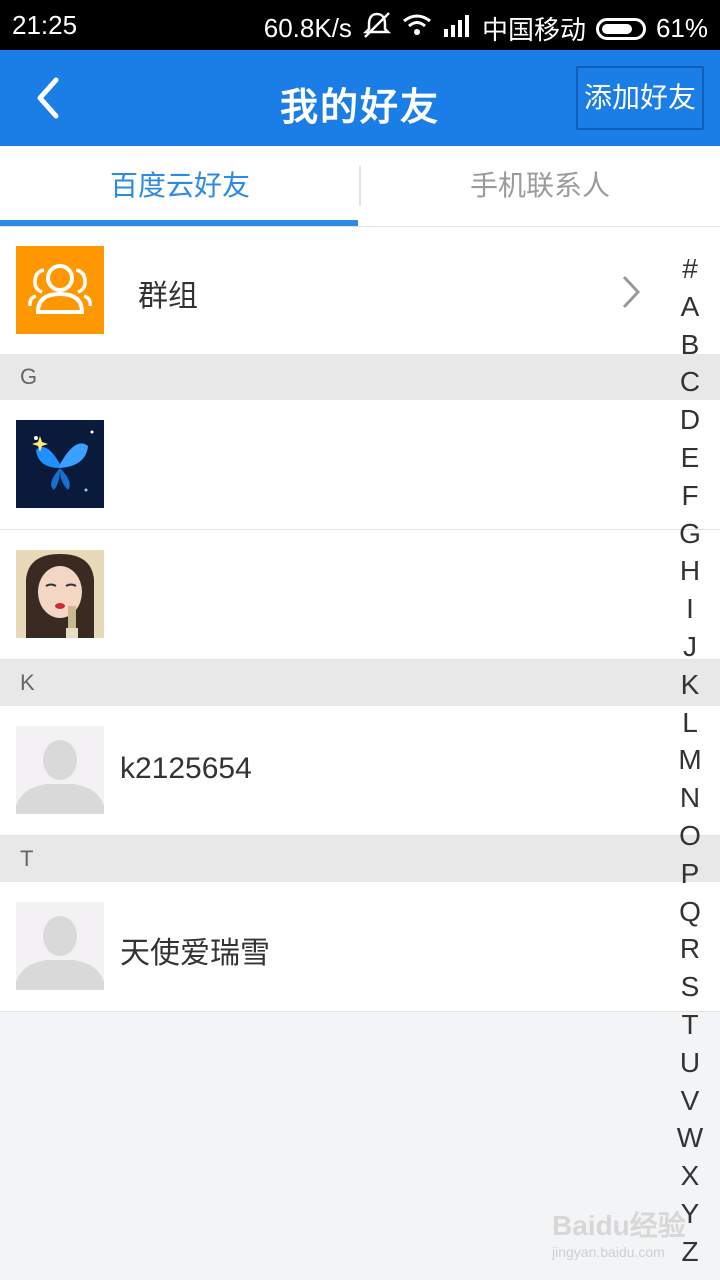 The height and width of the screenshot is (1280, 720). What do you see at coordinates (690, 1101) in the screenshot?
I see `index-letter: V` at bounding box center [690, 1101].